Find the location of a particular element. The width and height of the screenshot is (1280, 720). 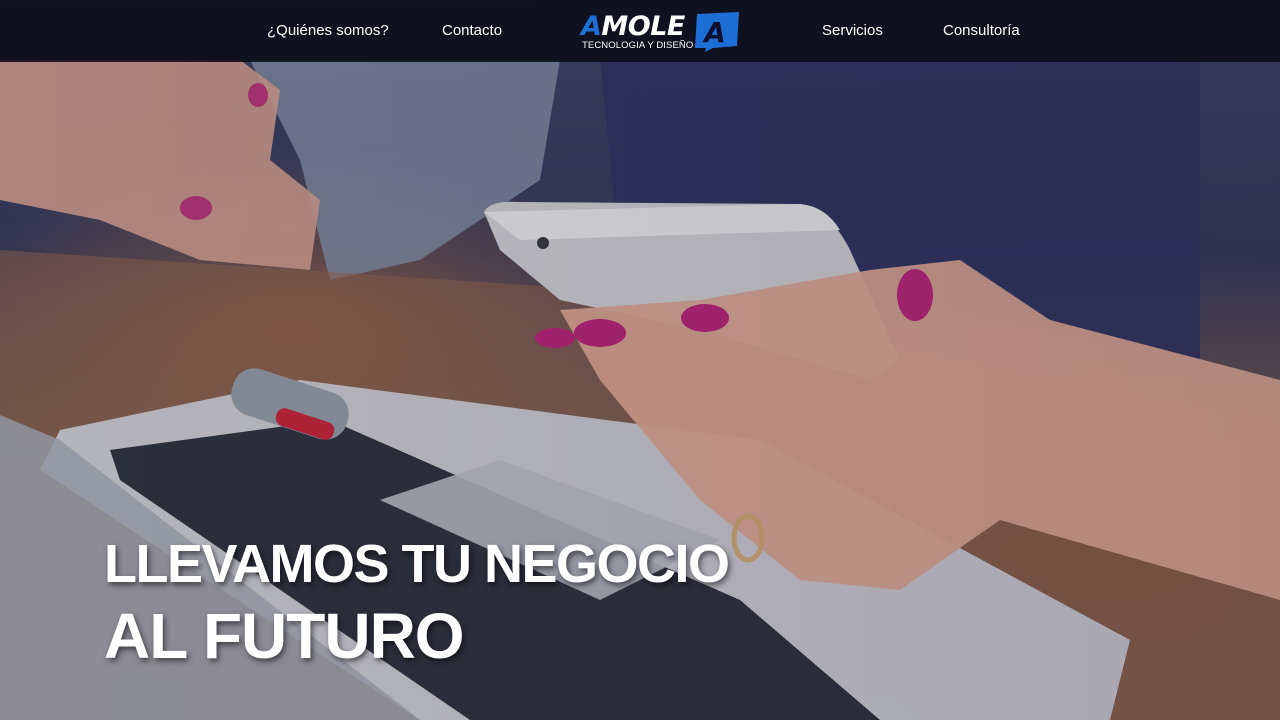

nav-link-contact: Contacto is located at coordinates (472, 31).